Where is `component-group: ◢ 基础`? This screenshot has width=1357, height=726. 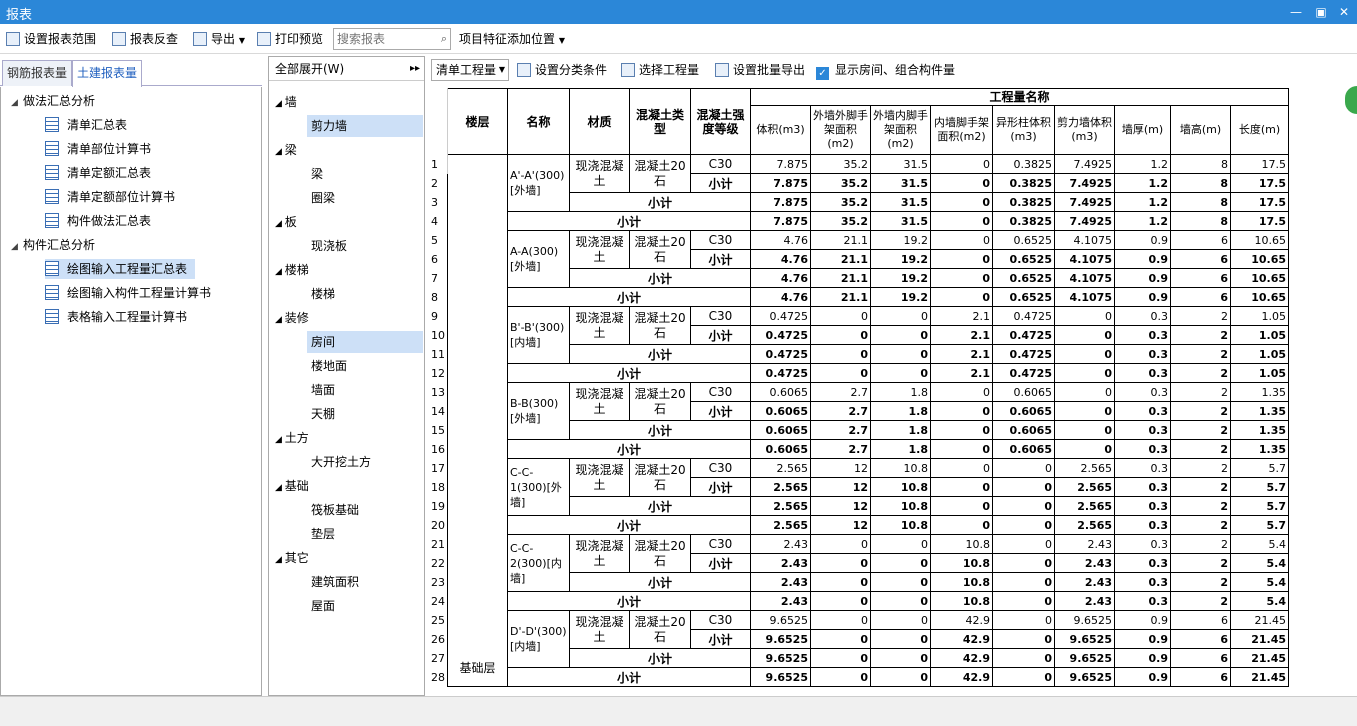 component-group: ◢ 基础 is located at coordinates (292, 486).